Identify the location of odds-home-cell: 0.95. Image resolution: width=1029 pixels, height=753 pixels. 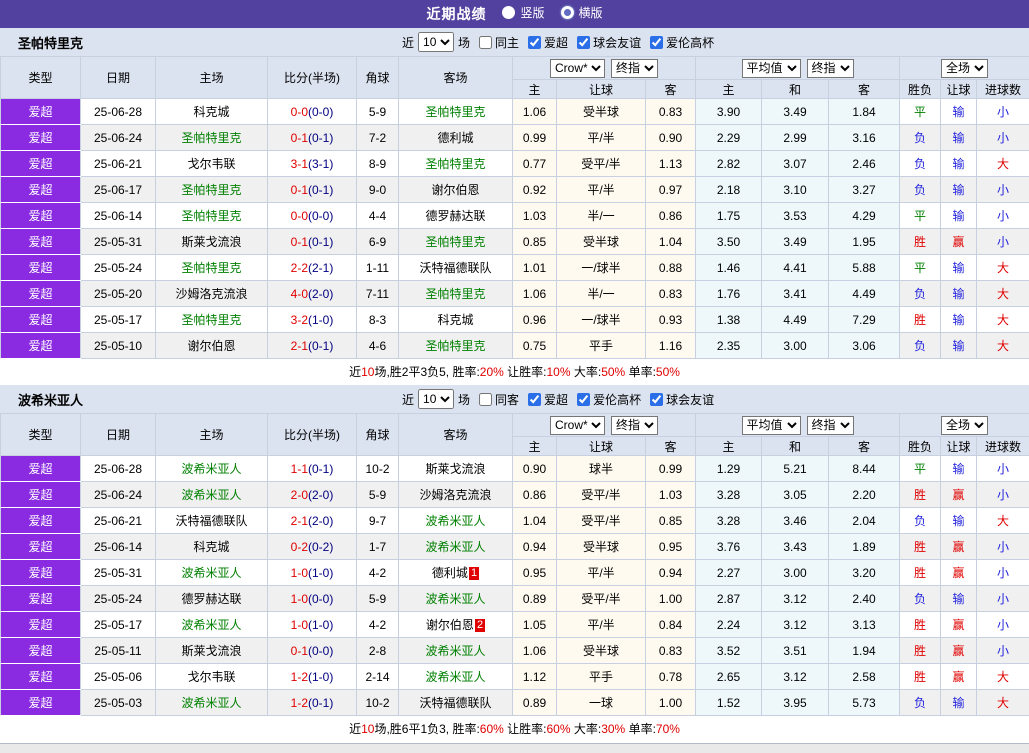
(535, 573).